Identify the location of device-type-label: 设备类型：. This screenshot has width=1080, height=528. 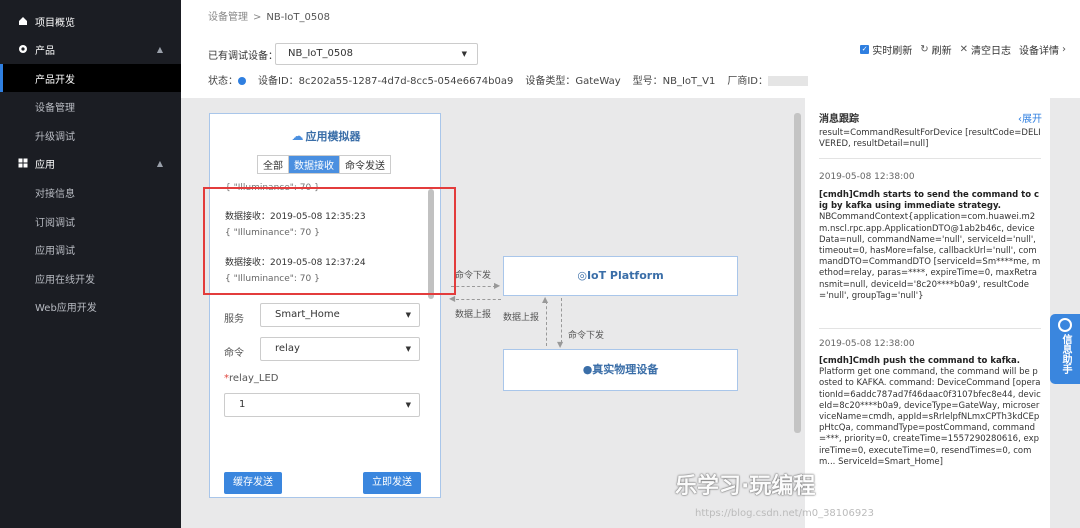
(550, 81).